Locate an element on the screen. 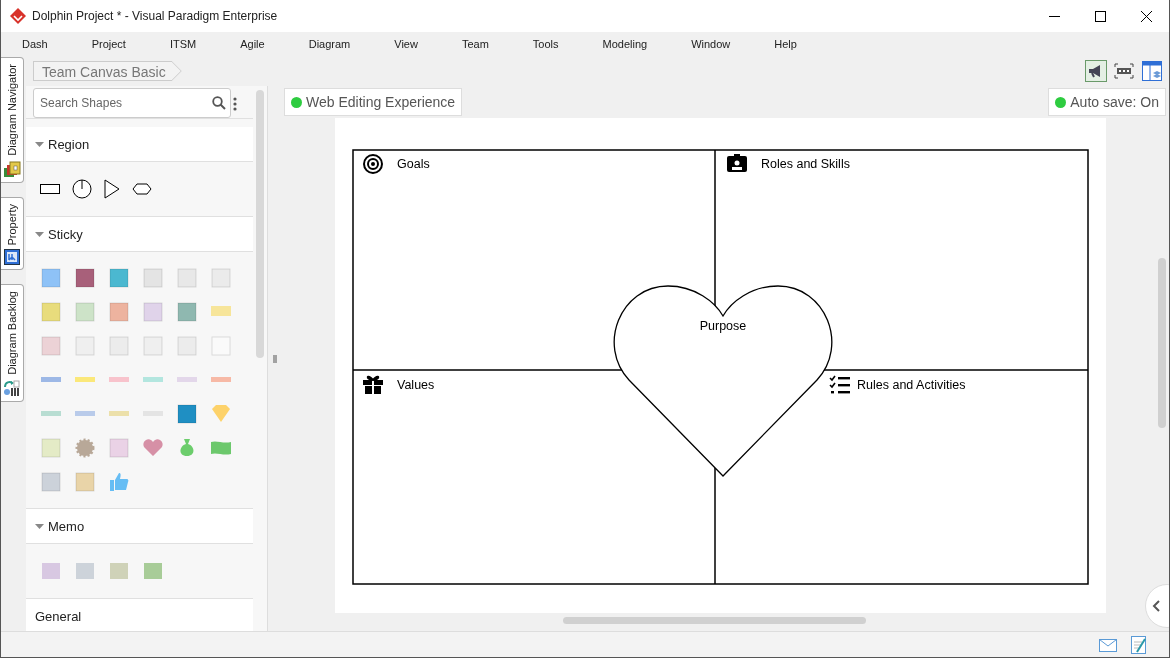  backlog-icon is located at coordinates (12, 388).